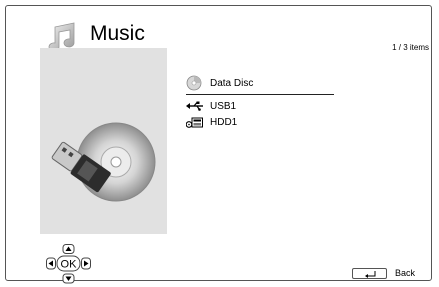  Describe the element at coordinates (68, 249) in the screenshot. I see `dpad-up-icon` at that location.